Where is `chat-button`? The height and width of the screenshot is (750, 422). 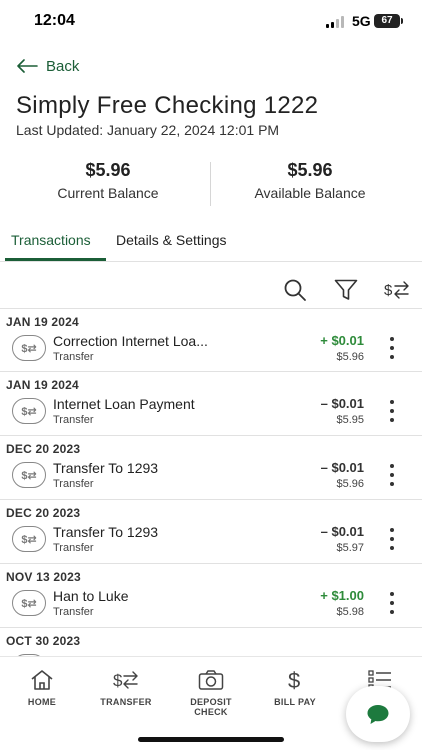
chat-button is located at coordinates (378, 714).